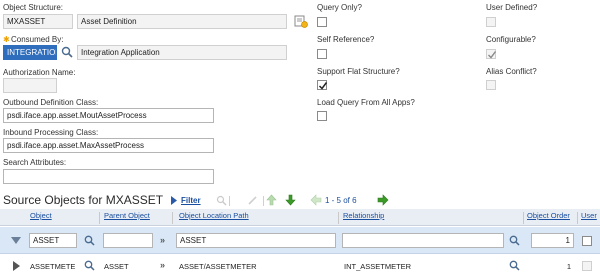 The width and height of the screenshot is (600, 279). I want to click on move-down-icon, so click(290, 200).